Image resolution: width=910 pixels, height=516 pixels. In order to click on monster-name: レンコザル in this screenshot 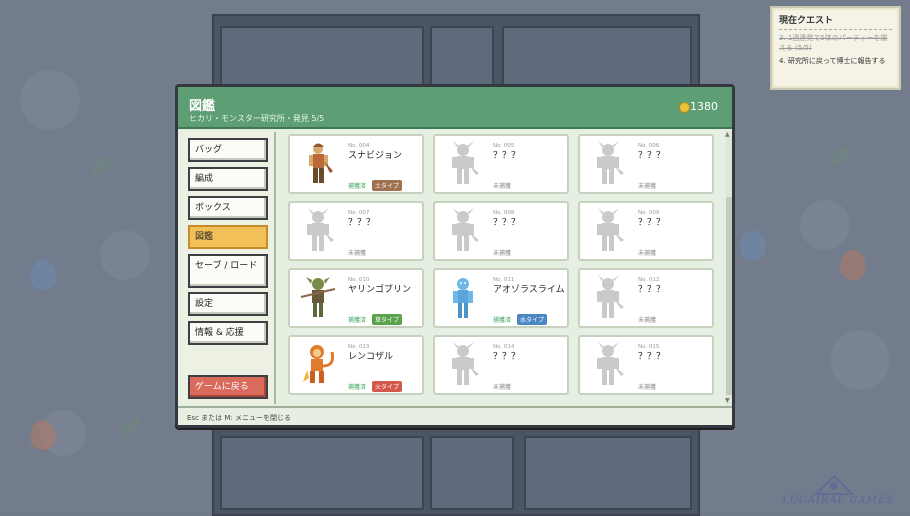, I will do `click(371, 357)`.